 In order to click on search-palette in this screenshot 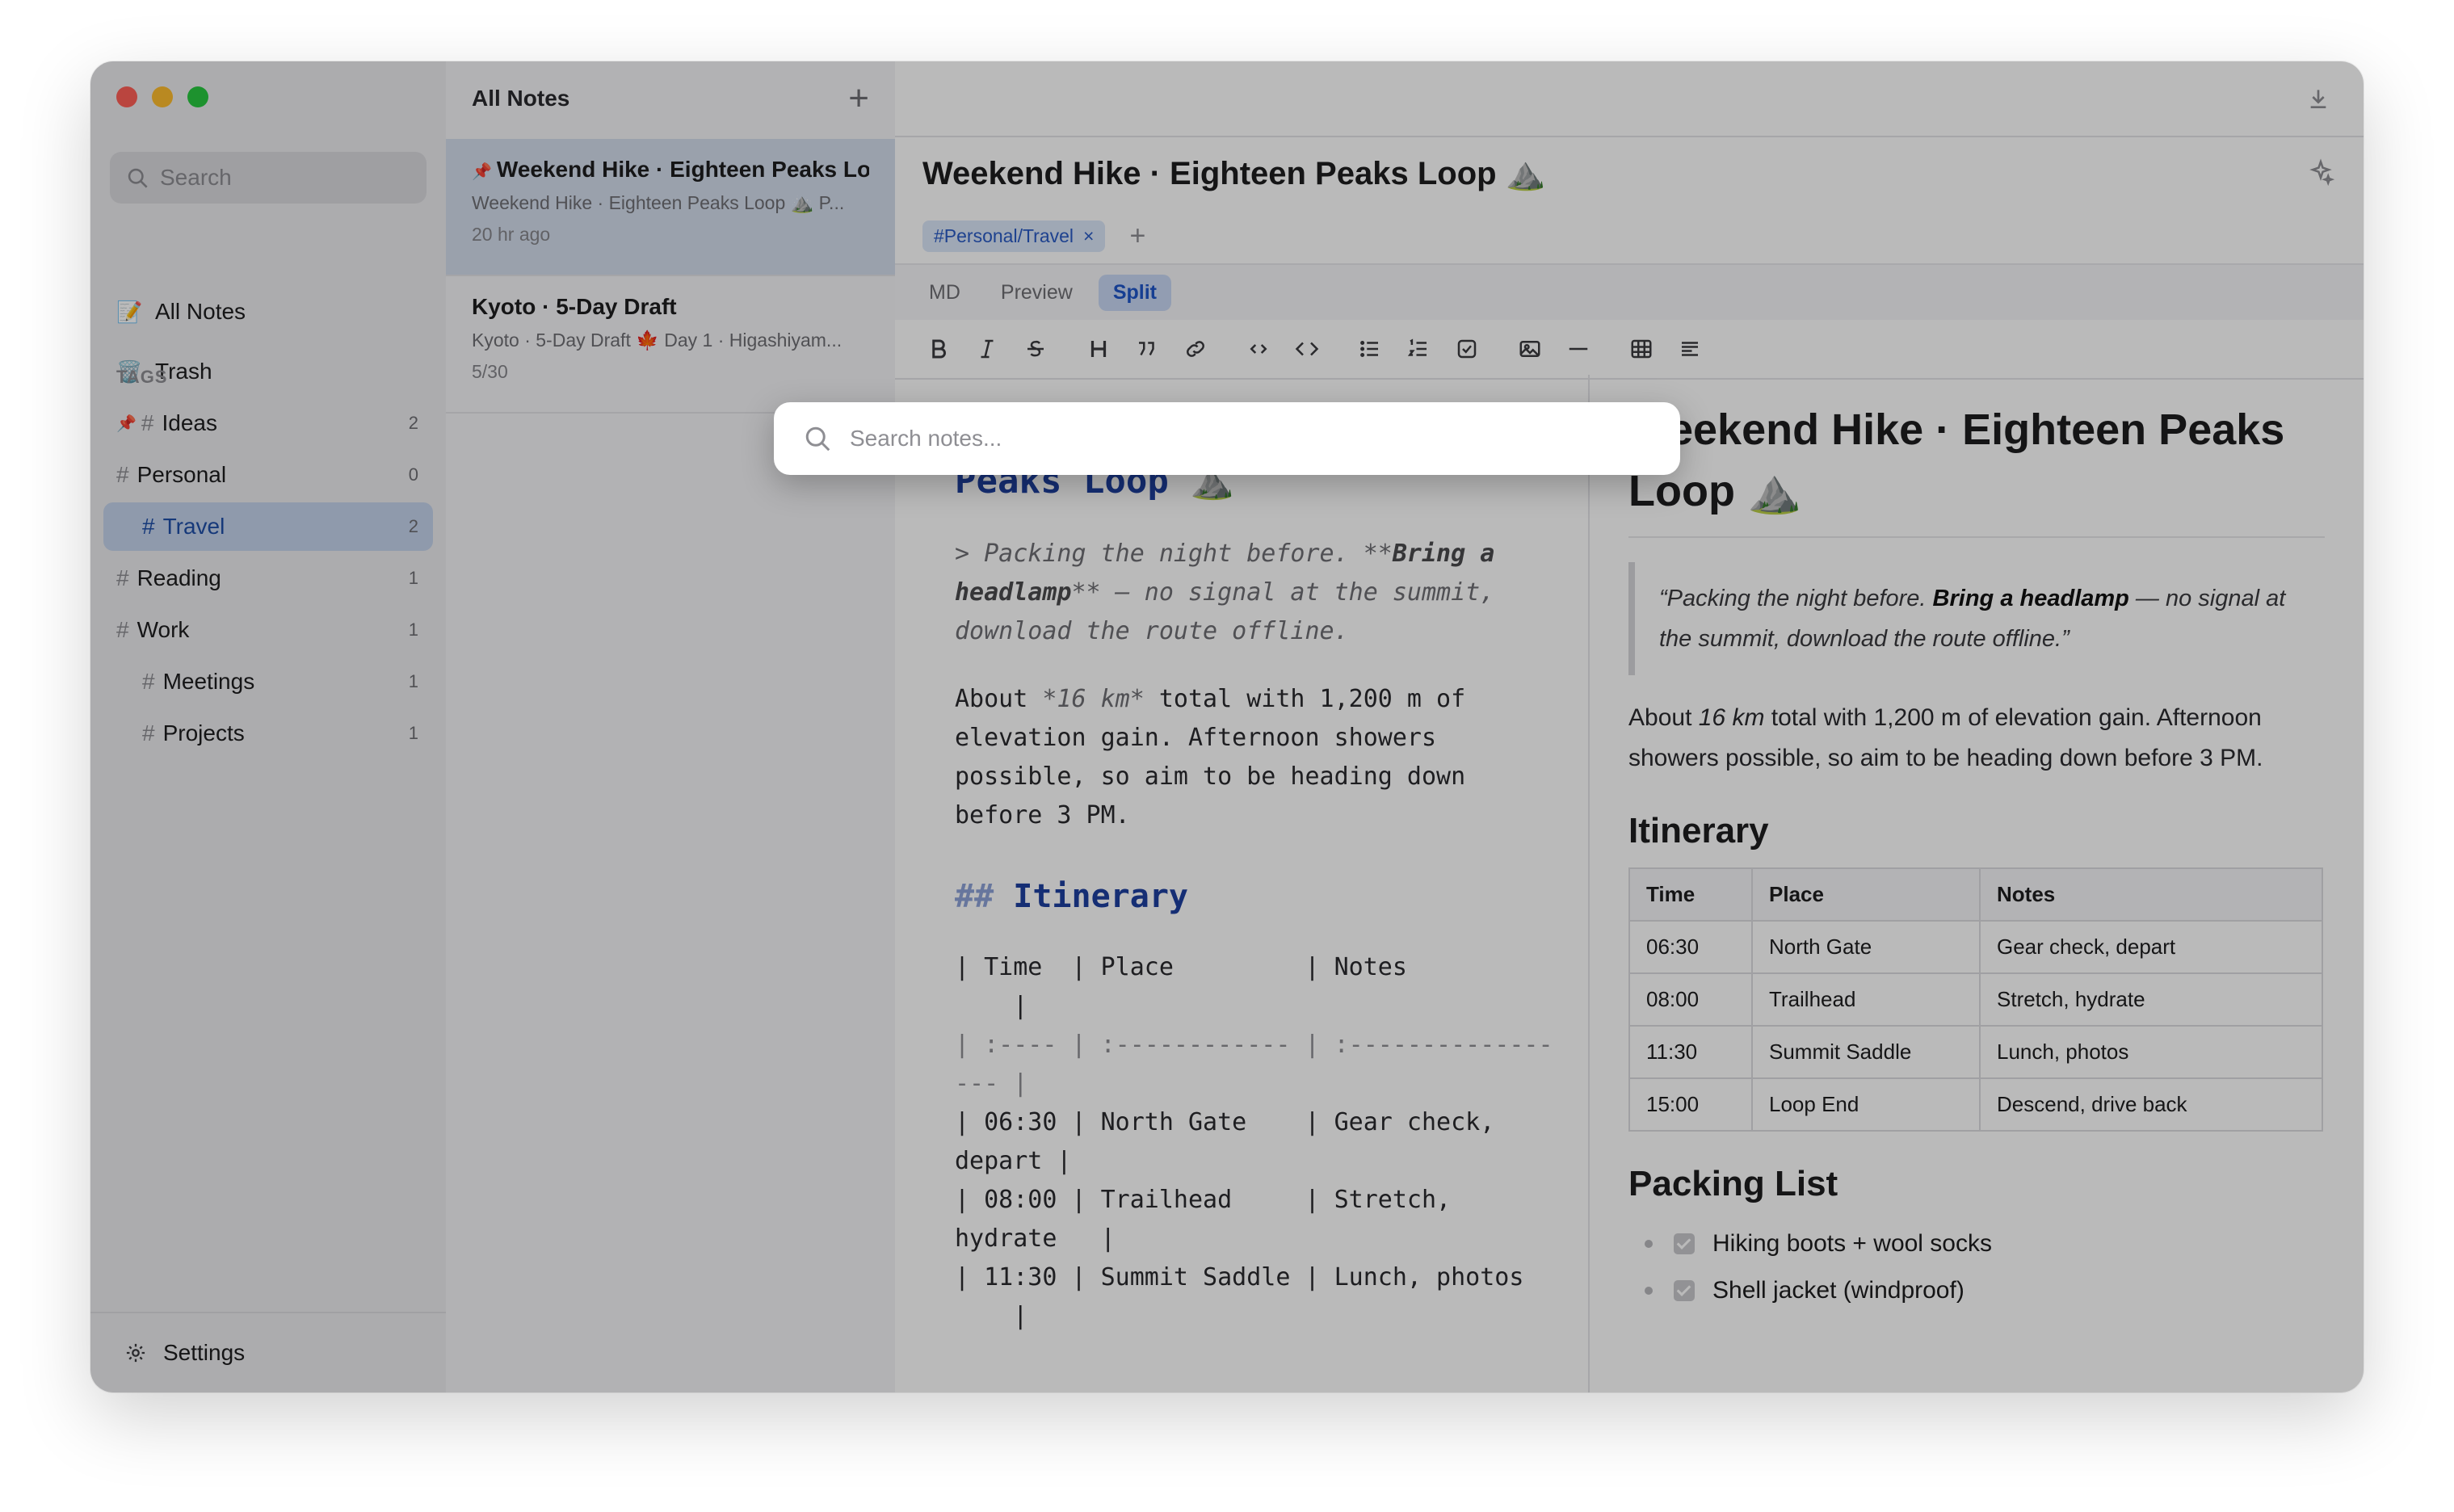, I will do `click(1227, 438)`.